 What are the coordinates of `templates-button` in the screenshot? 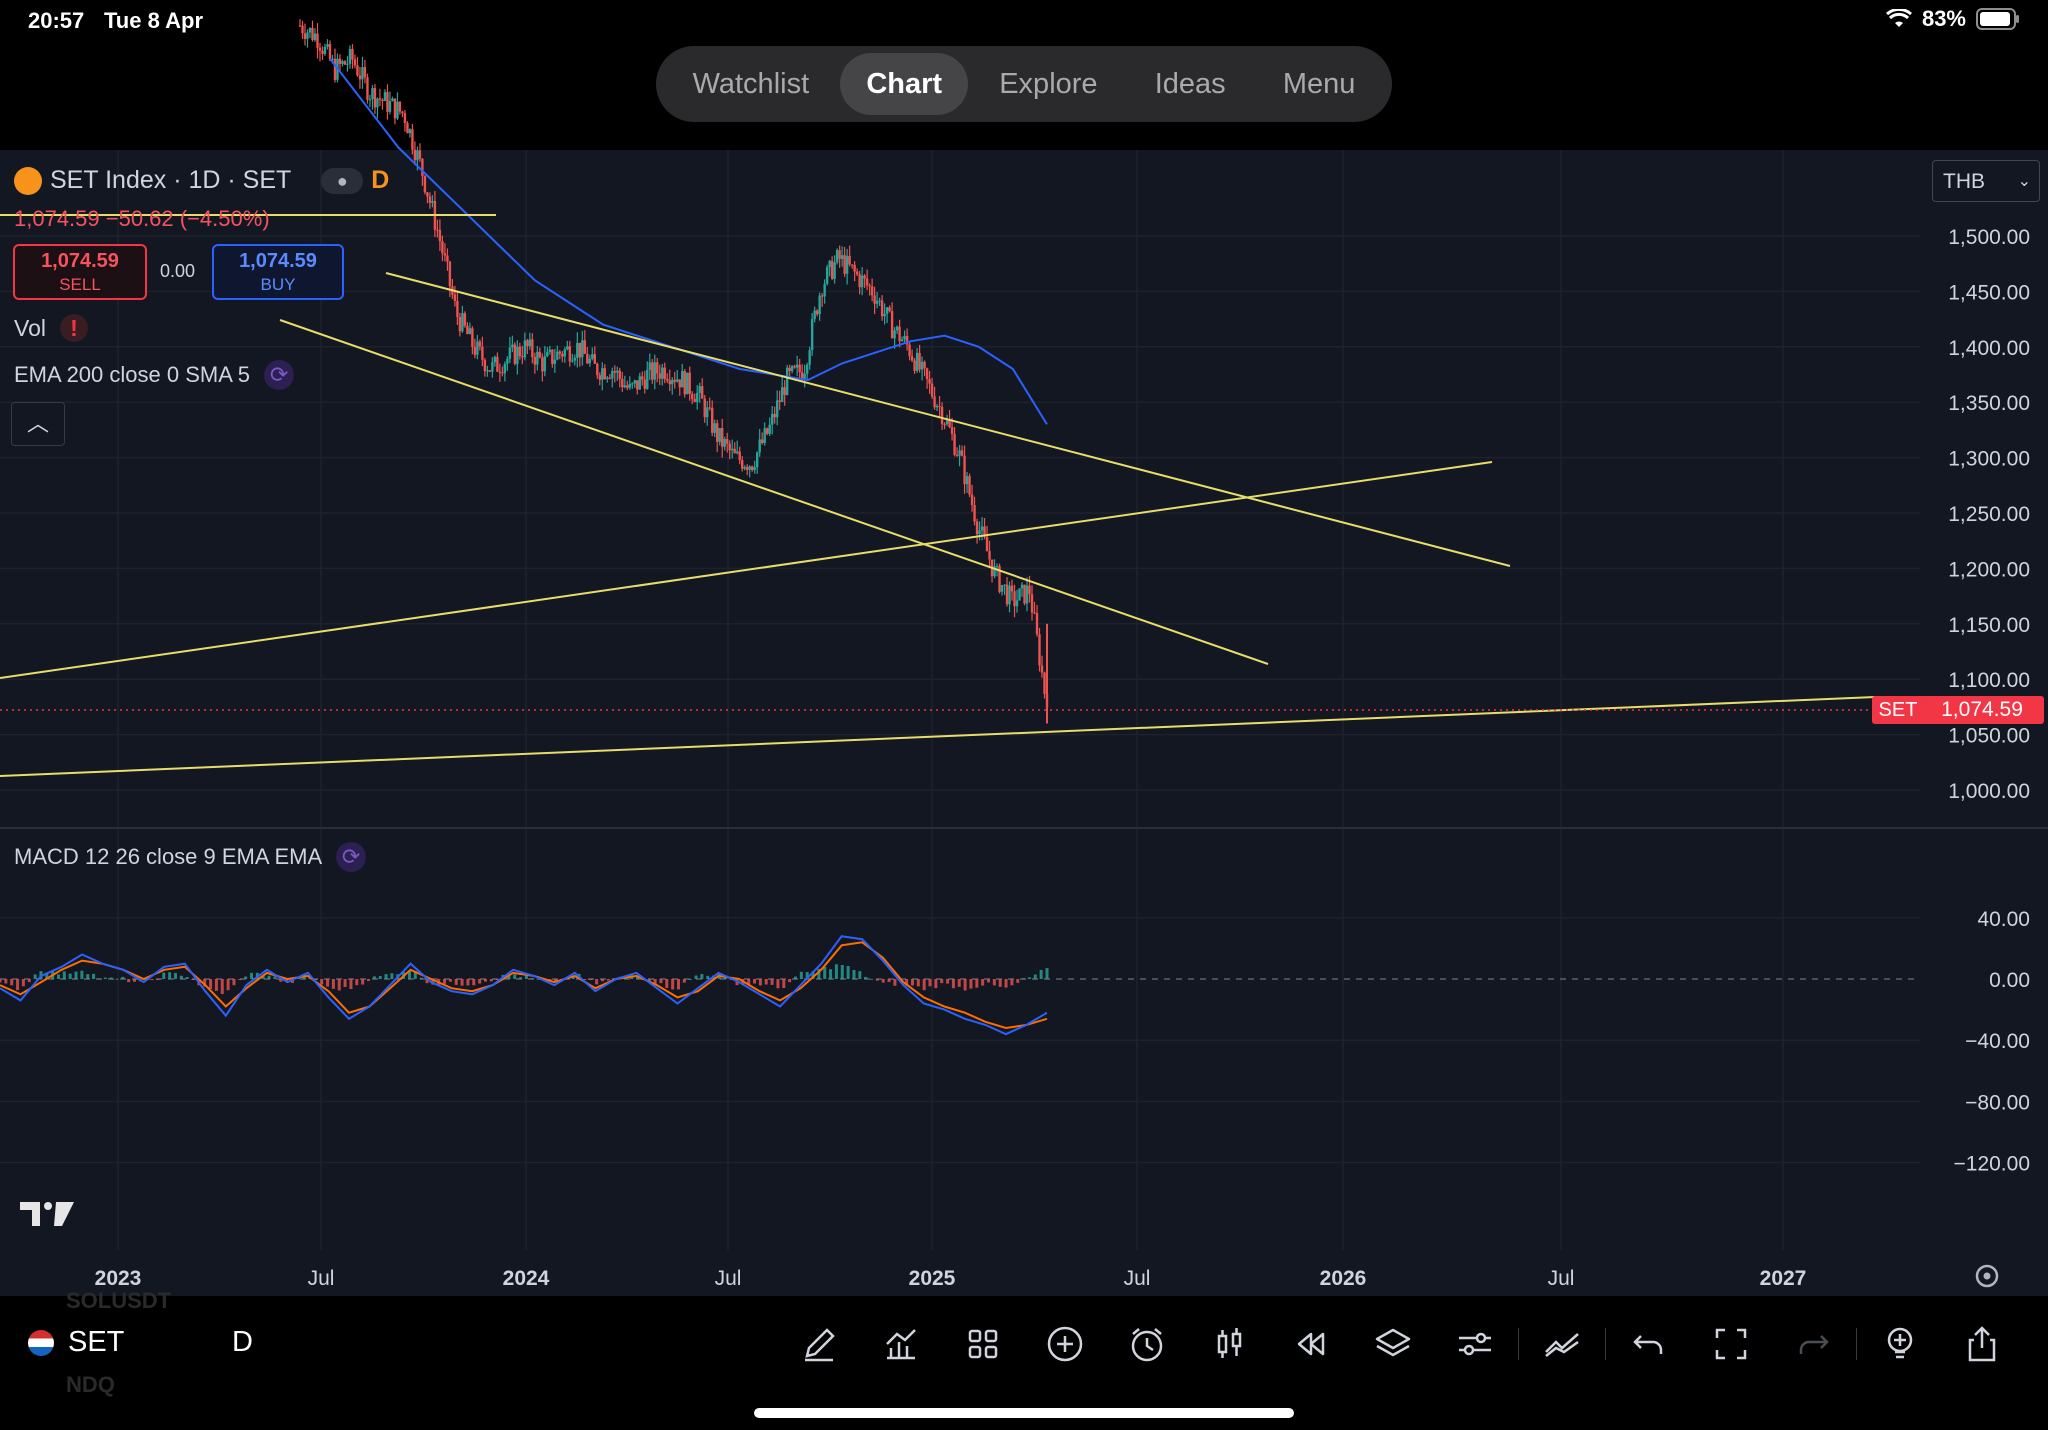 It's located at (983, 1344).